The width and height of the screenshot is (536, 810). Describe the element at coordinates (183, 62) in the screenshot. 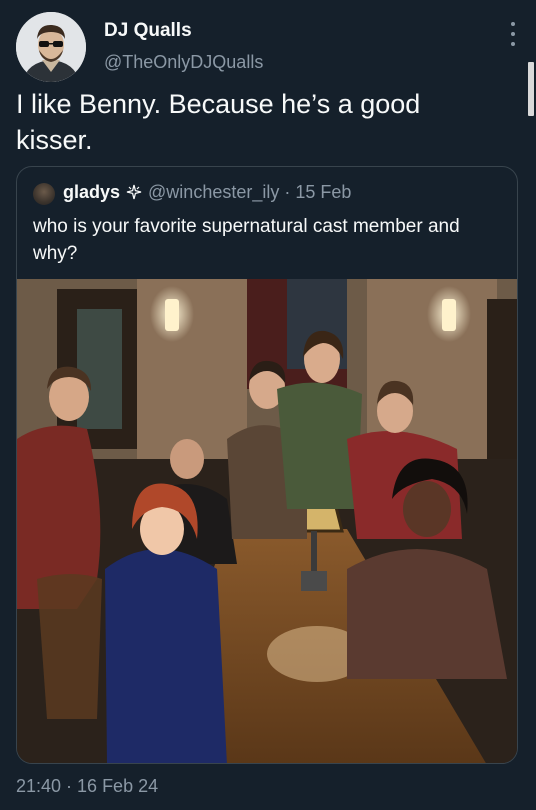

I see `author-handle: @TheOnlyDJQualls` at that location.